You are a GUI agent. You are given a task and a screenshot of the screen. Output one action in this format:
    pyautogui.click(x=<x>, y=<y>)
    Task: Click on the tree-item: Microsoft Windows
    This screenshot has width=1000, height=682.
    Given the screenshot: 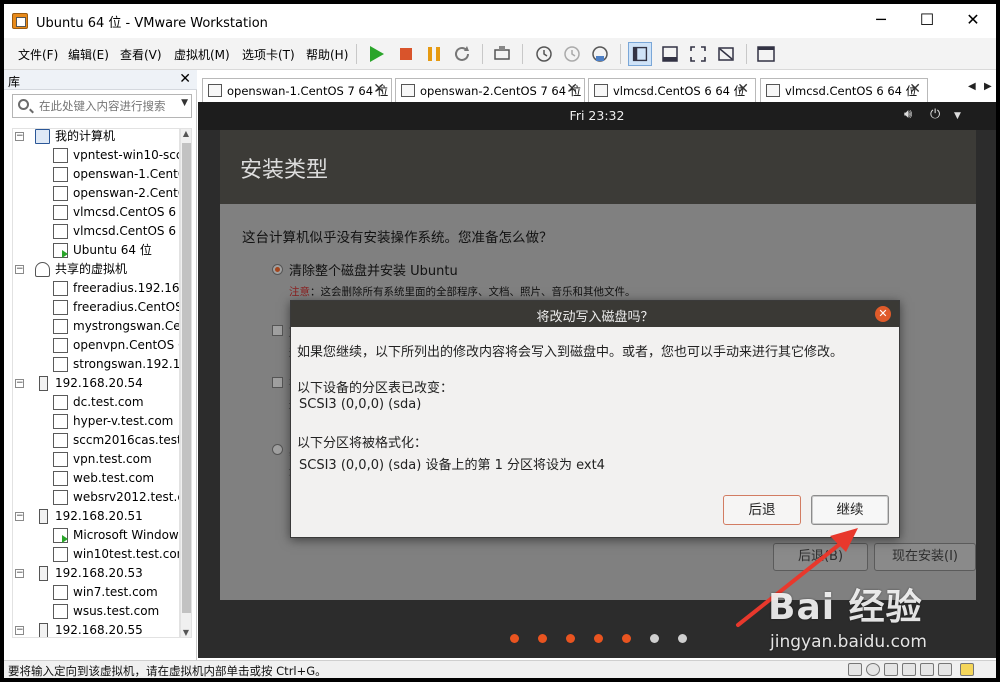 What is the action you would take?
    pyautogui.click(x=96, y=535)
    